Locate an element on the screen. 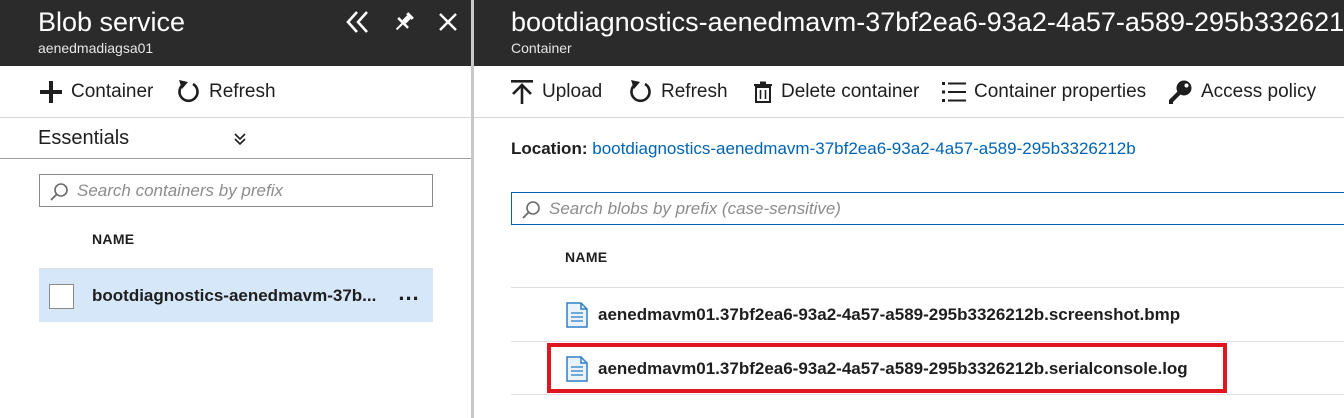 The width and height of the screenshot is (1344, 418). expand-chevron-icon is located at coordinates (240, 141).